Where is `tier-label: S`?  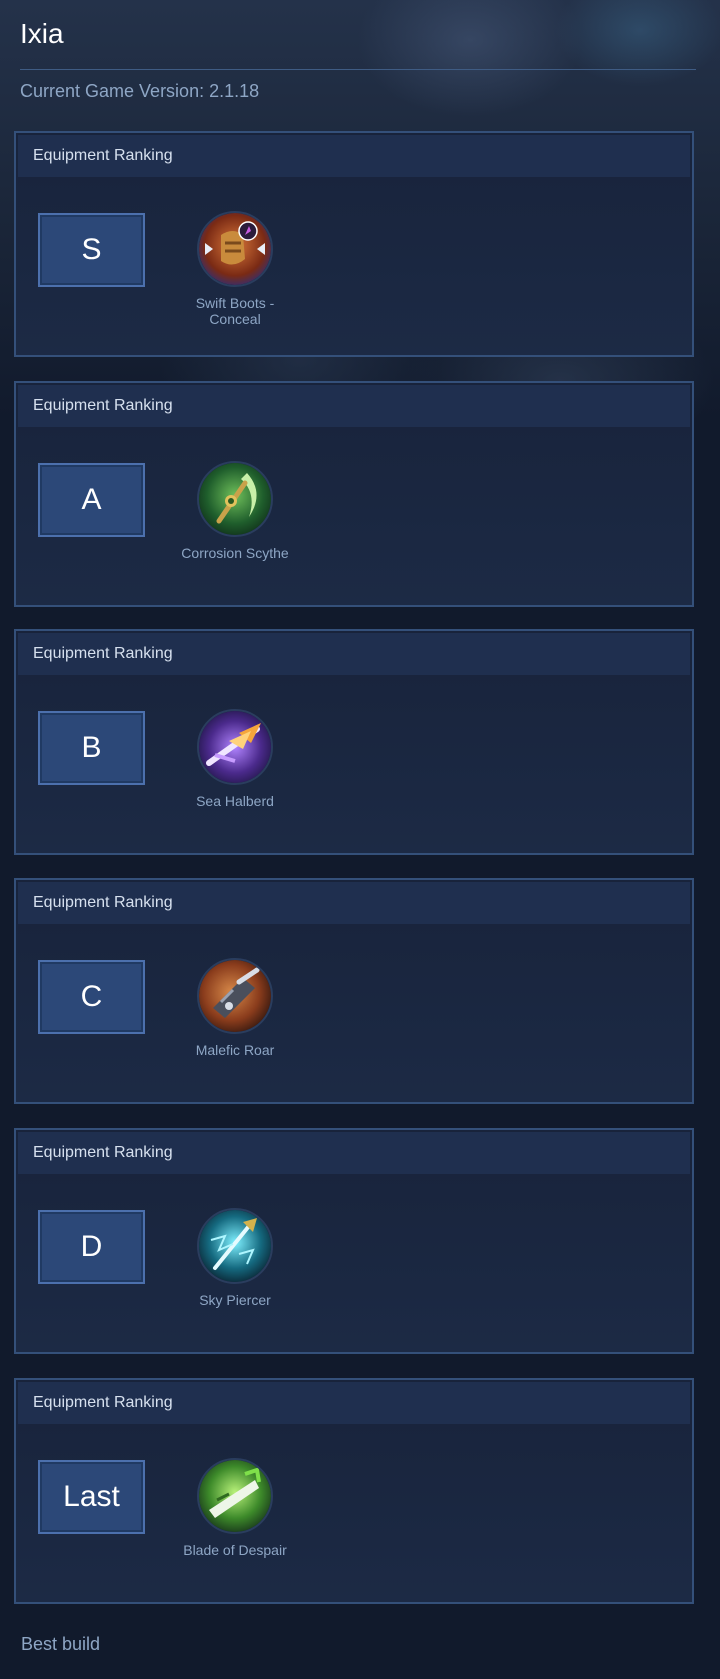
tier-label: S is located at coordinates (91, 249).